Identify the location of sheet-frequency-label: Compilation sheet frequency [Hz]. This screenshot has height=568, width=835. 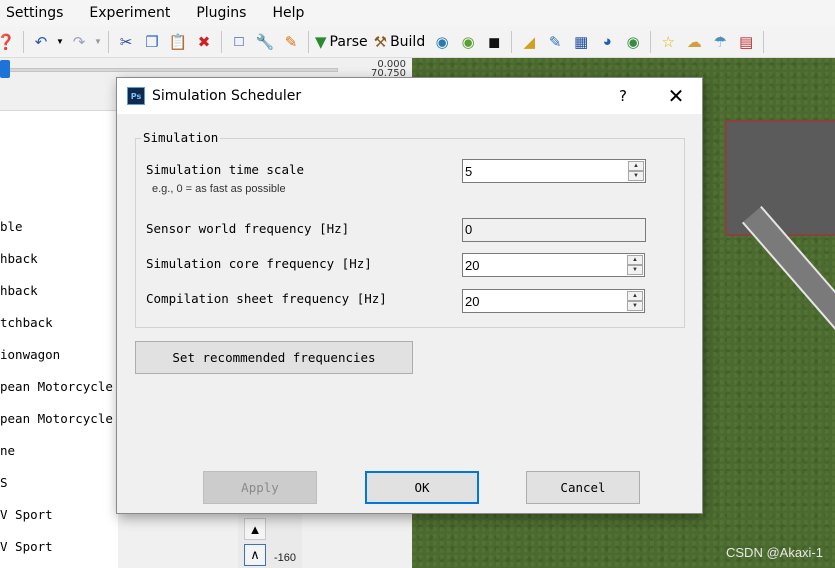
(266, 298).